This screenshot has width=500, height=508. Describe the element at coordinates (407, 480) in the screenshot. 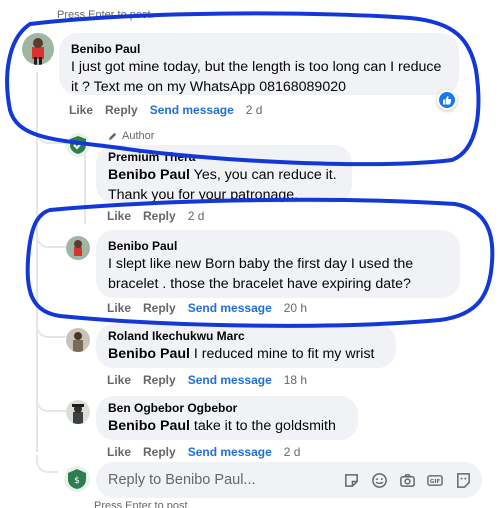

I see `camera-icon` at that location.